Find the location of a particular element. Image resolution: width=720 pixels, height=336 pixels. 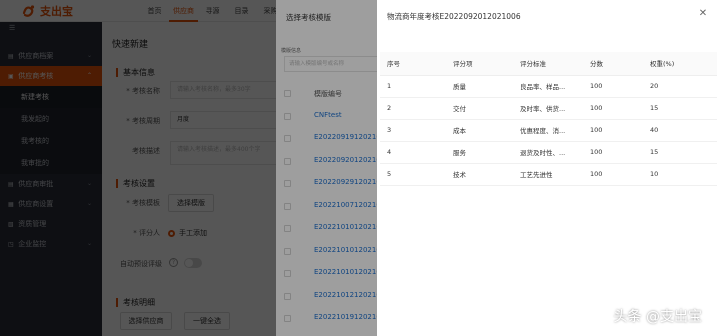

column-header: 评分标准 is located at coordinates (548, 64).